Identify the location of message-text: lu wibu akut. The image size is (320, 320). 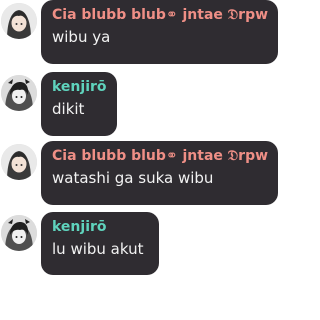
(98, 249).